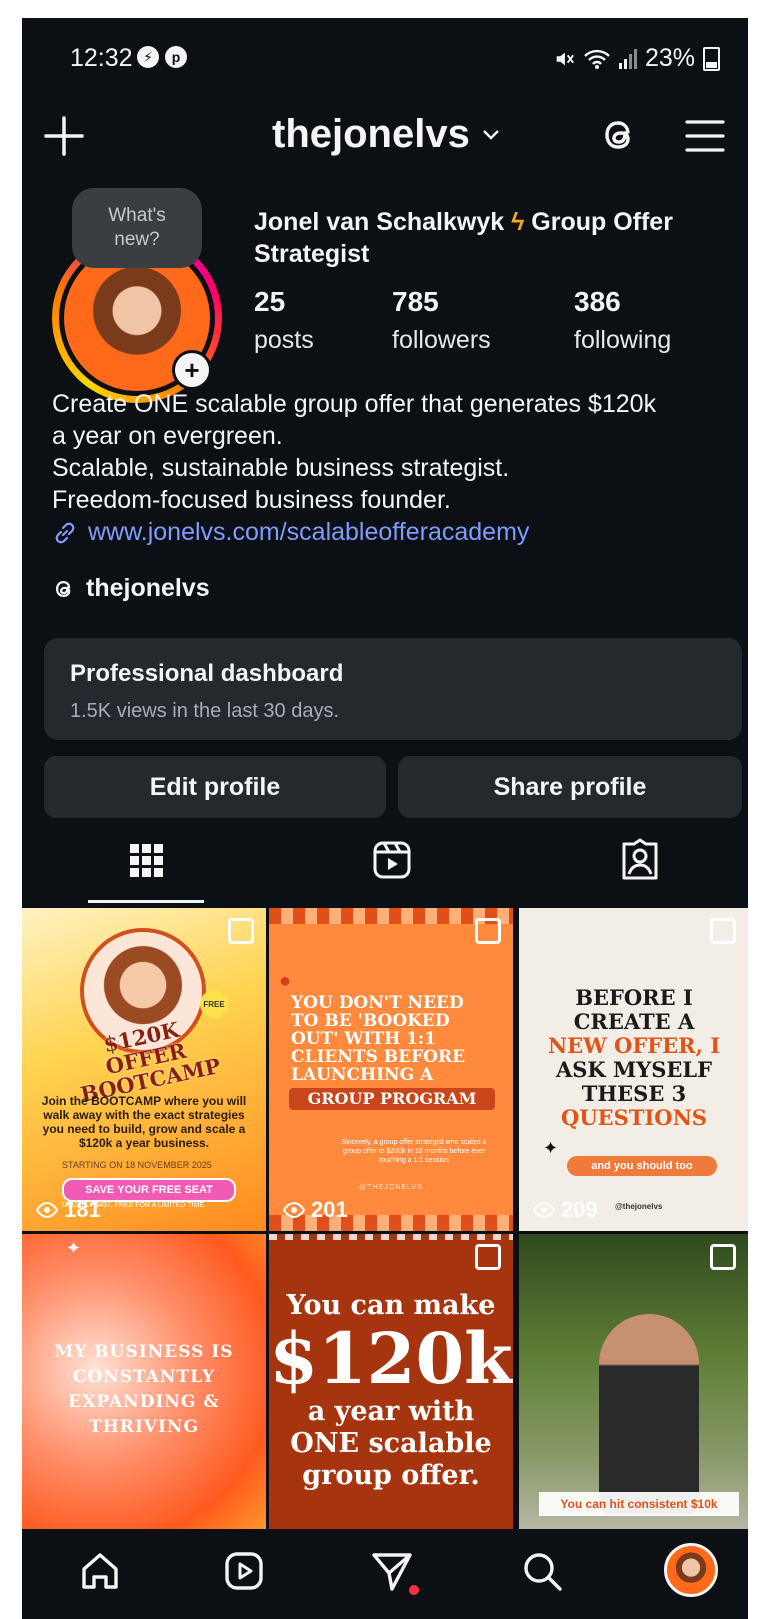  Describe the element at coordinates (146, 860) in the screenshot. I see `grid-tab-icon` at that location.